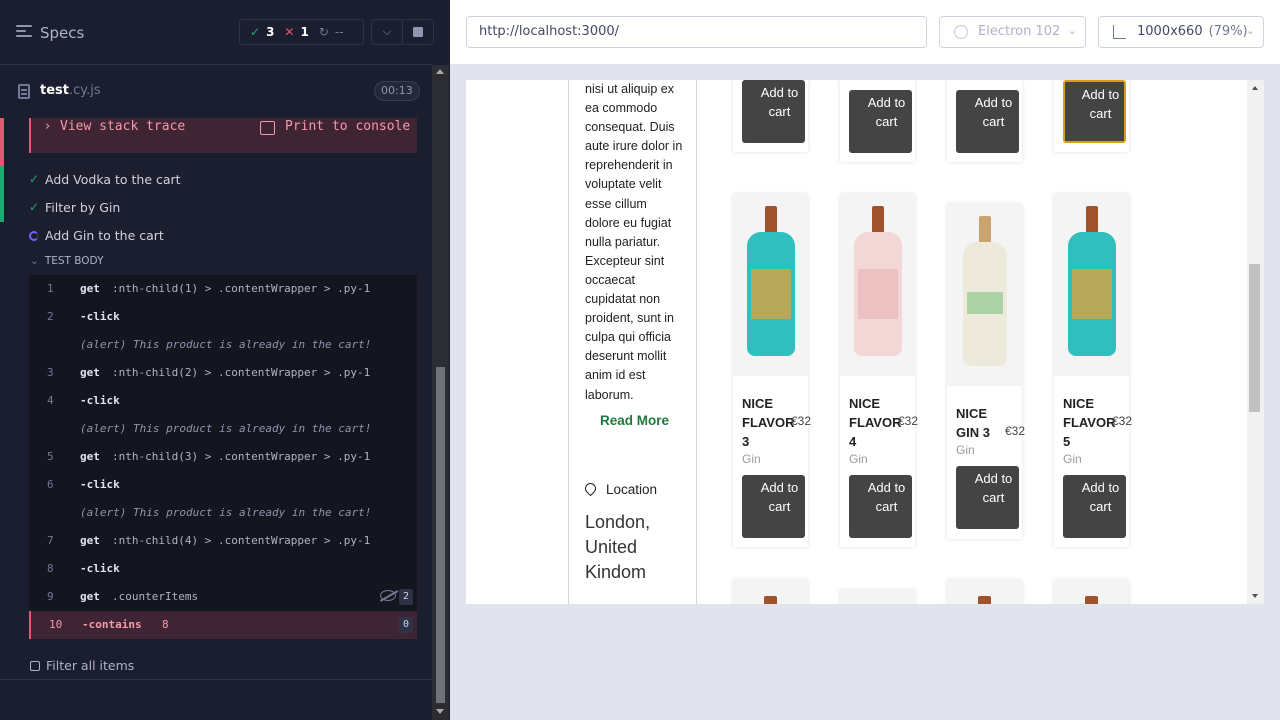 This screenshot has width=1280, height=720. What do you see at coordinates (289, 32) in the screenshot?
I see `failed-x-icon: ✕` at bounding box center [289, 32].